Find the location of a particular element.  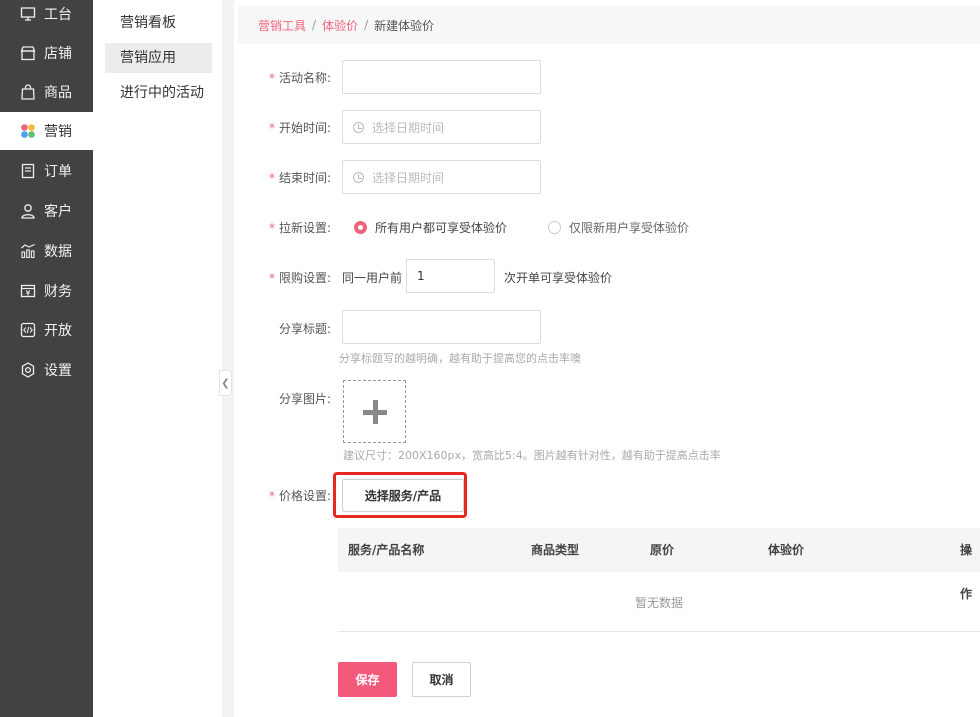

image-upload-box is located at coordinates (374, 411).